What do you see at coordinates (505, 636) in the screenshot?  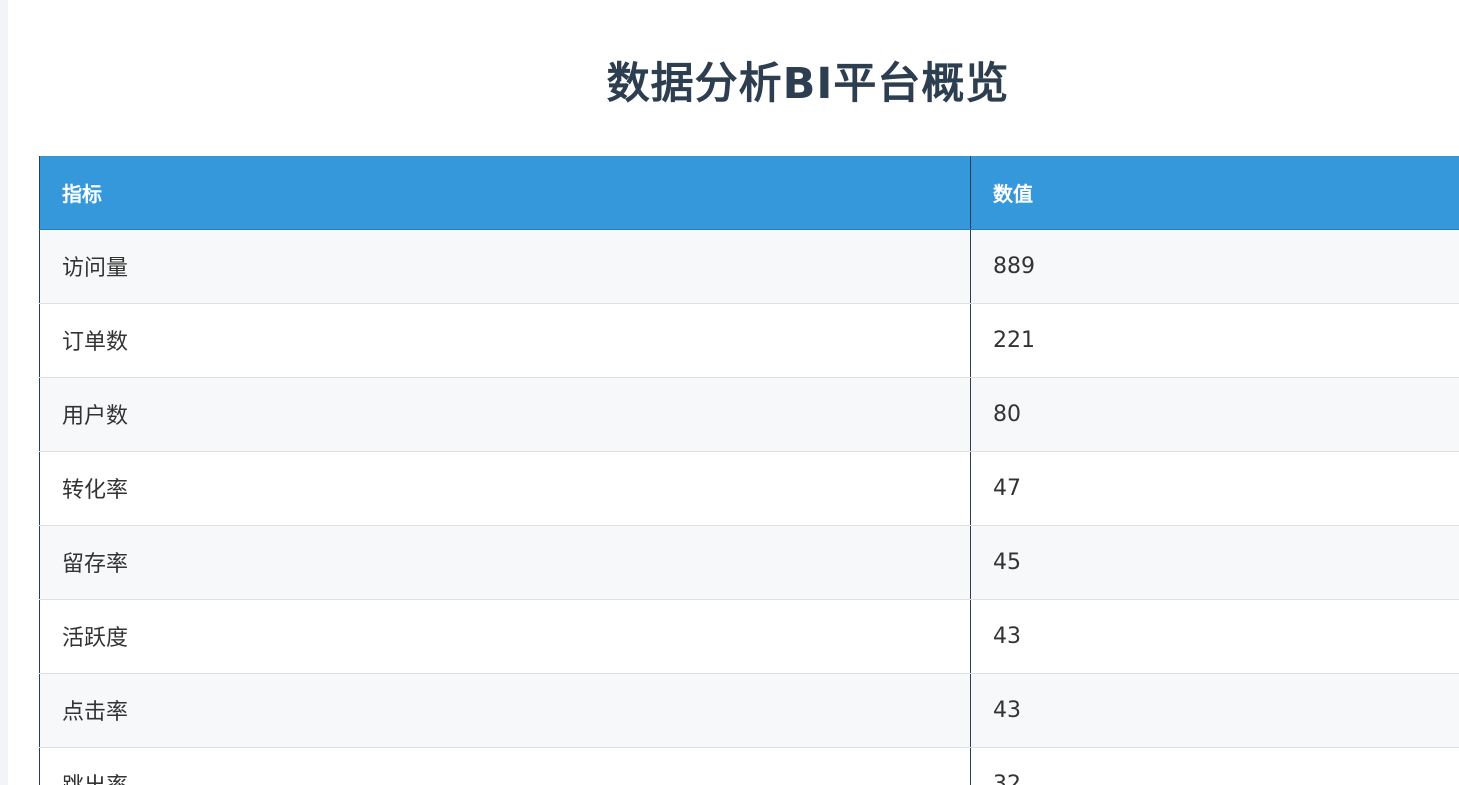 I see `metric-cell: 活跃度` at bounding box center [505, 636].